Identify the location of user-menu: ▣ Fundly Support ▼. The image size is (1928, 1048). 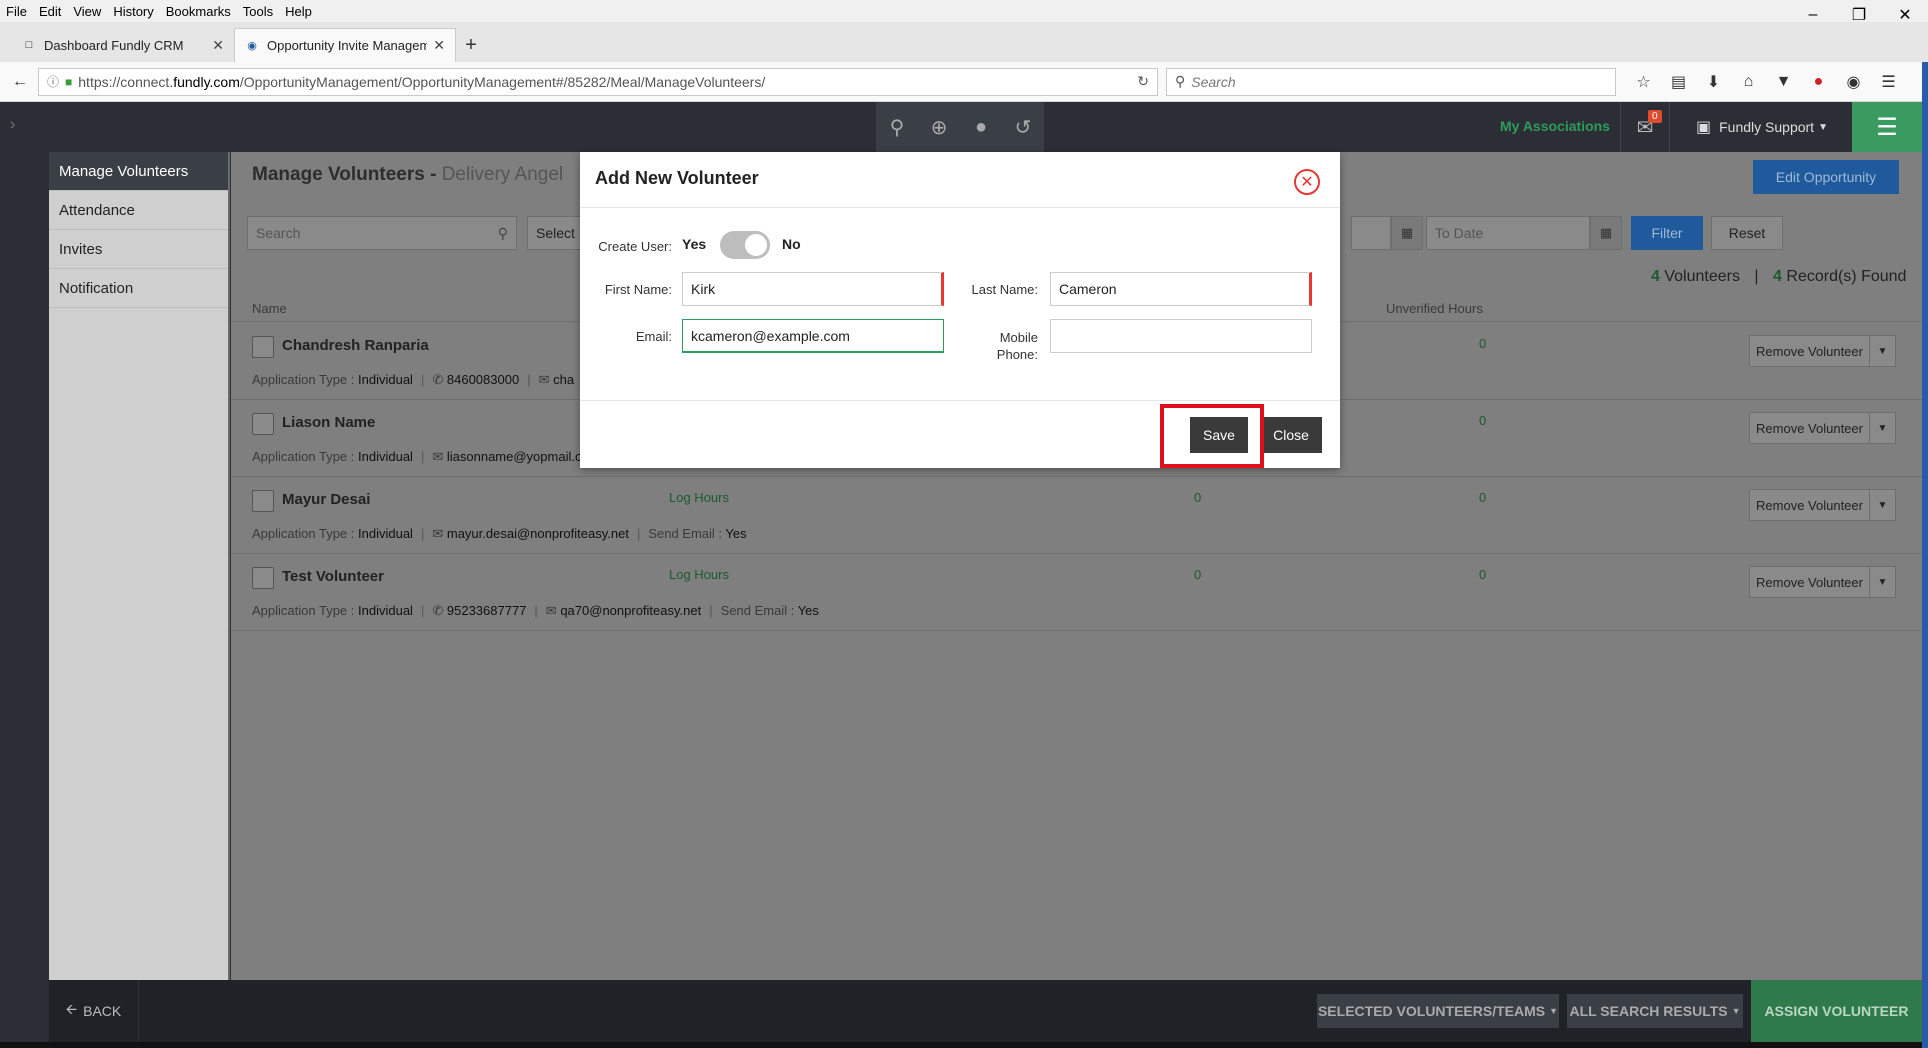
(1765, 127).